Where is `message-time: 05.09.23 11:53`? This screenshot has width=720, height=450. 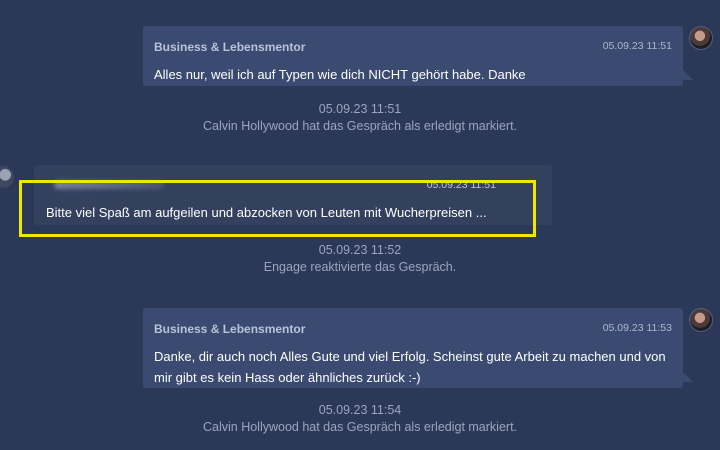
message-time: 05.09.23 11:53 is located at coordinates (637, 328).